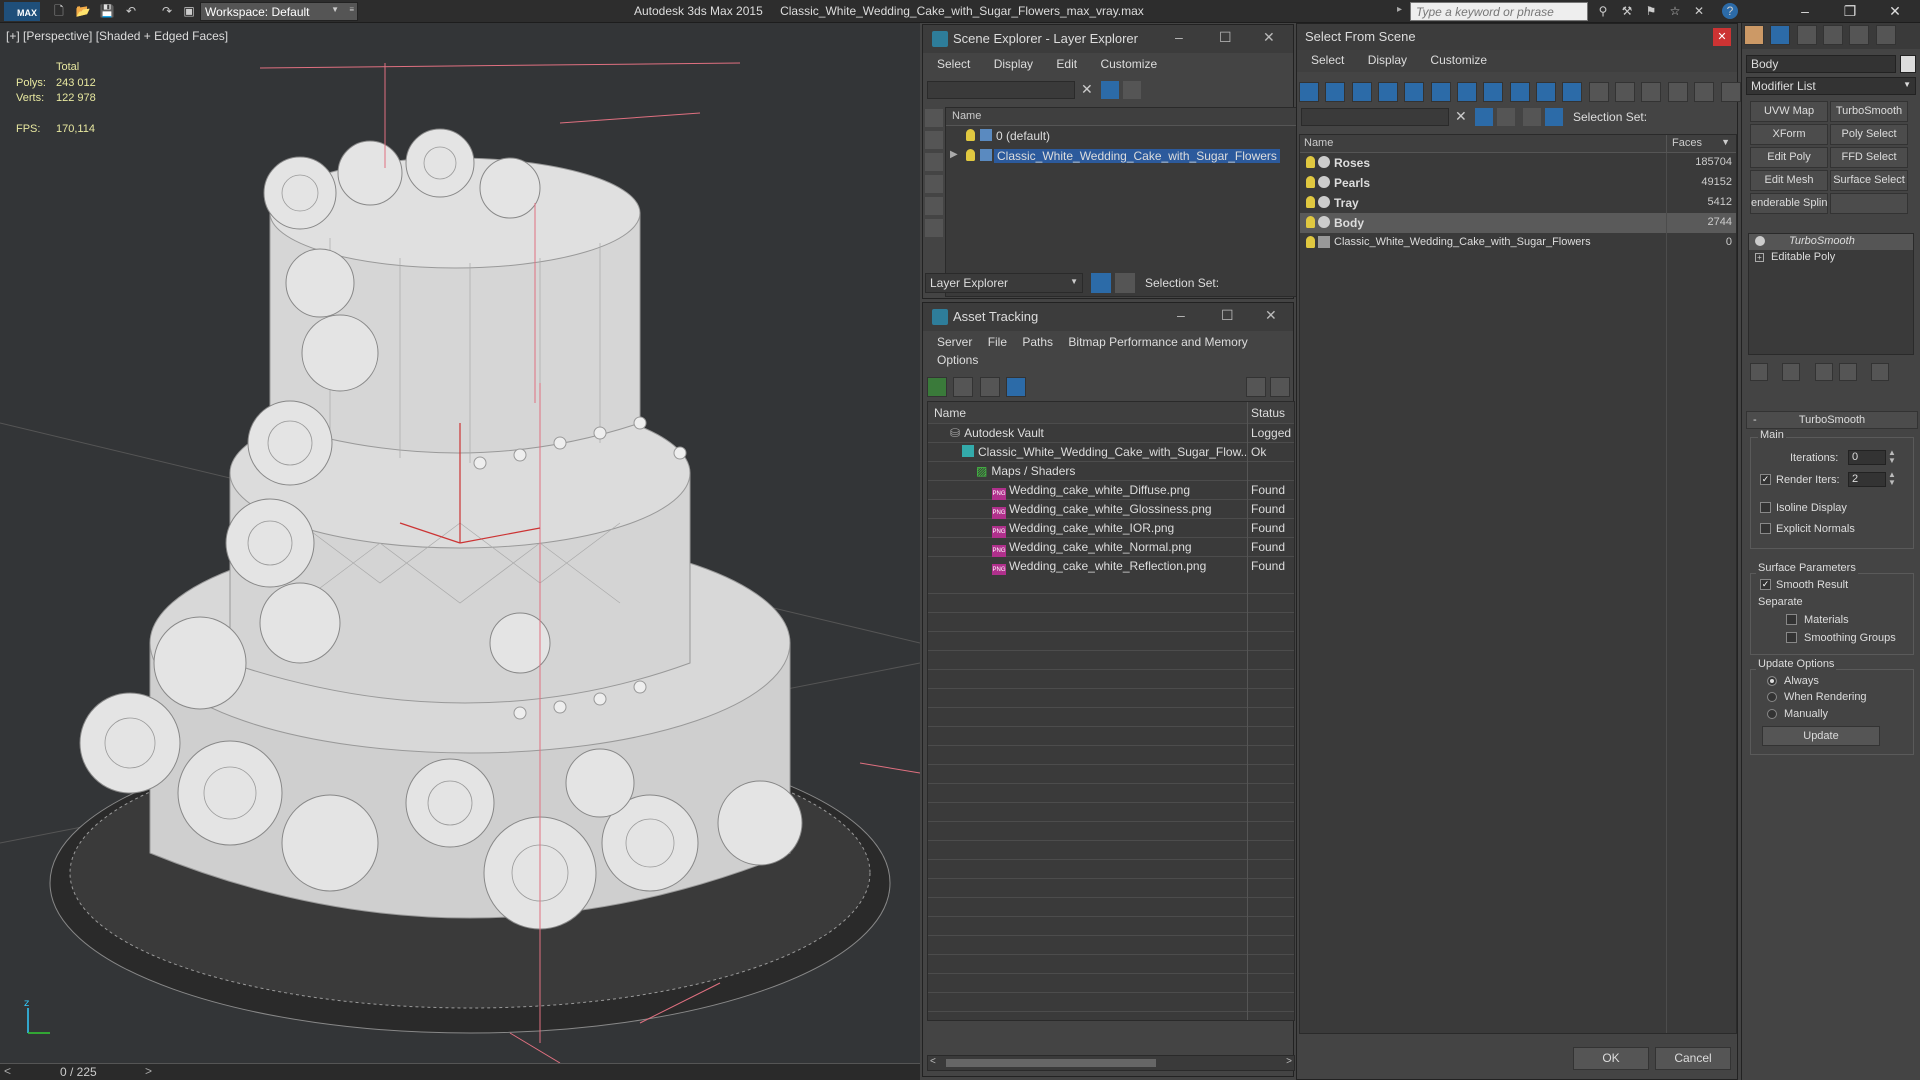 The image size is (1920, 1080). What do you see at coordinates (1831, 242) in the screenshot?
I see `stack-item-turbosmooth: TurboSmooth` at bounding box center [1831, 242].